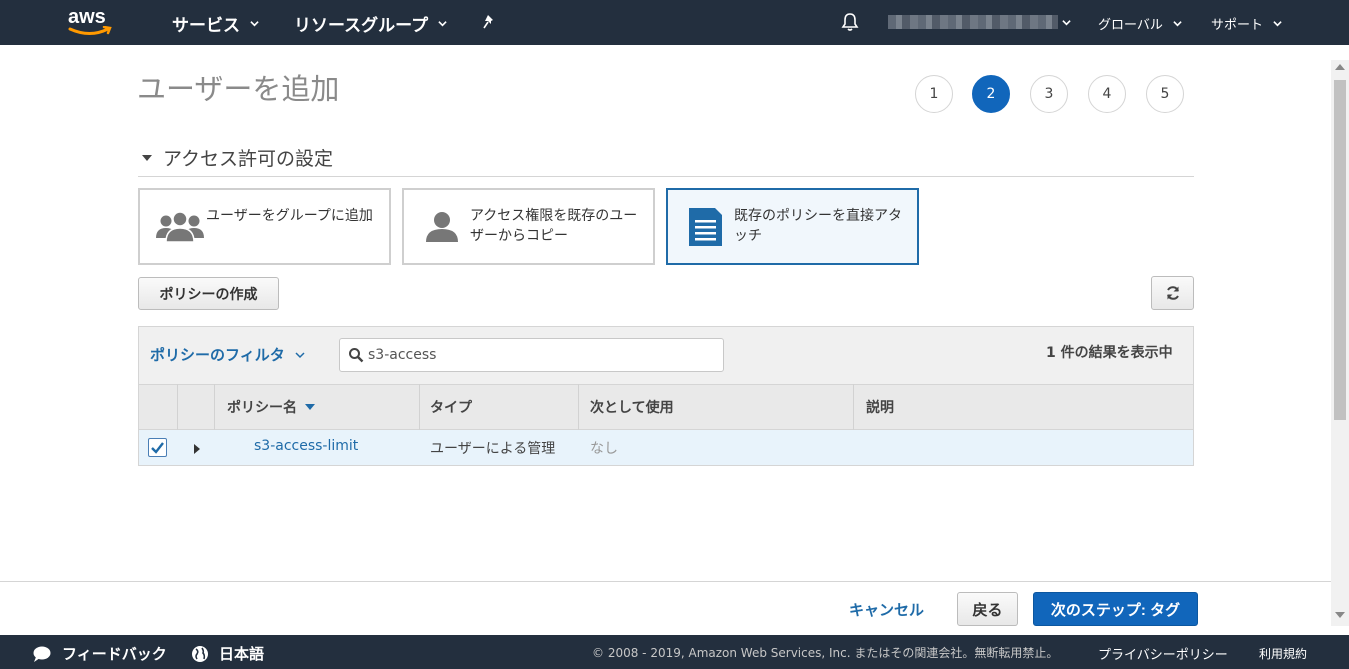 The width and height of the screenshot is (1349, 669). Describe the element at coordinates (289, 216) in the screenshot. I see `option-add-to-group-label: ユーザーをグループに追加` at that location.